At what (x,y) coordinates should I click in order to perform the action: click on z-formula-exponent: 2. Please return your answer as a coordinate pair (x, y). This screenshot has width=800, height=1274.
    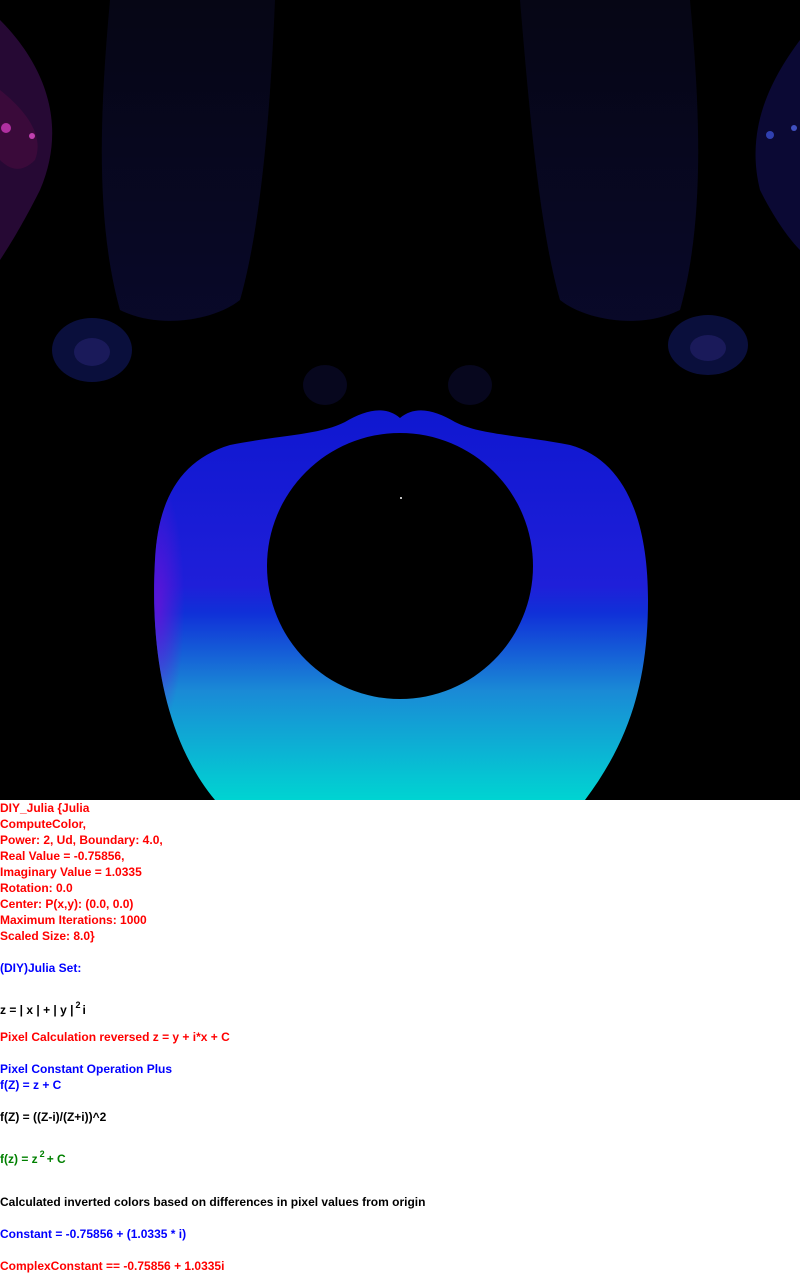
    Looking at the image, I should click on (78, 1005).